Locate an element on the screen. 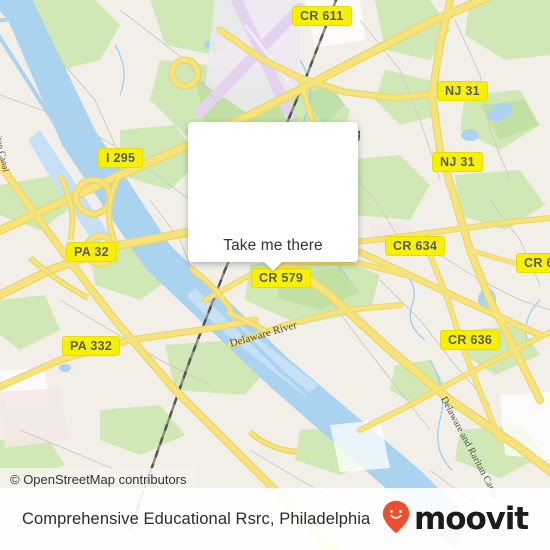 Image resolution: width=550 pixels, height=550 pixels. road-shield-nj-31-a: NJ 31 is located at coordinates (462, 91).